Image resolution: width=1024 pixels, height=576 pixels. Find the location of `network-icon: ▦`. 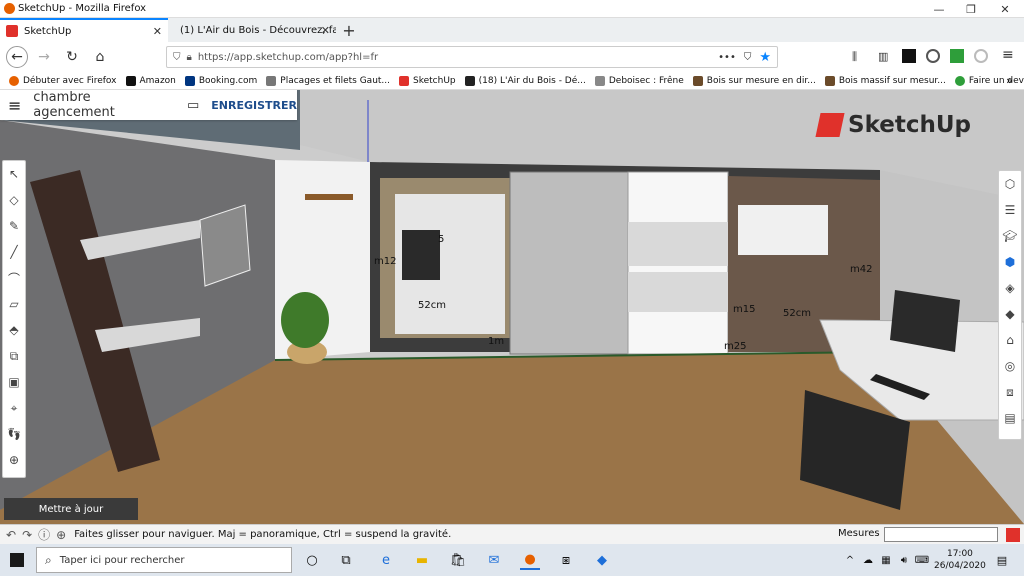

network-icon: ▦ is located at coordinates (886, 560).